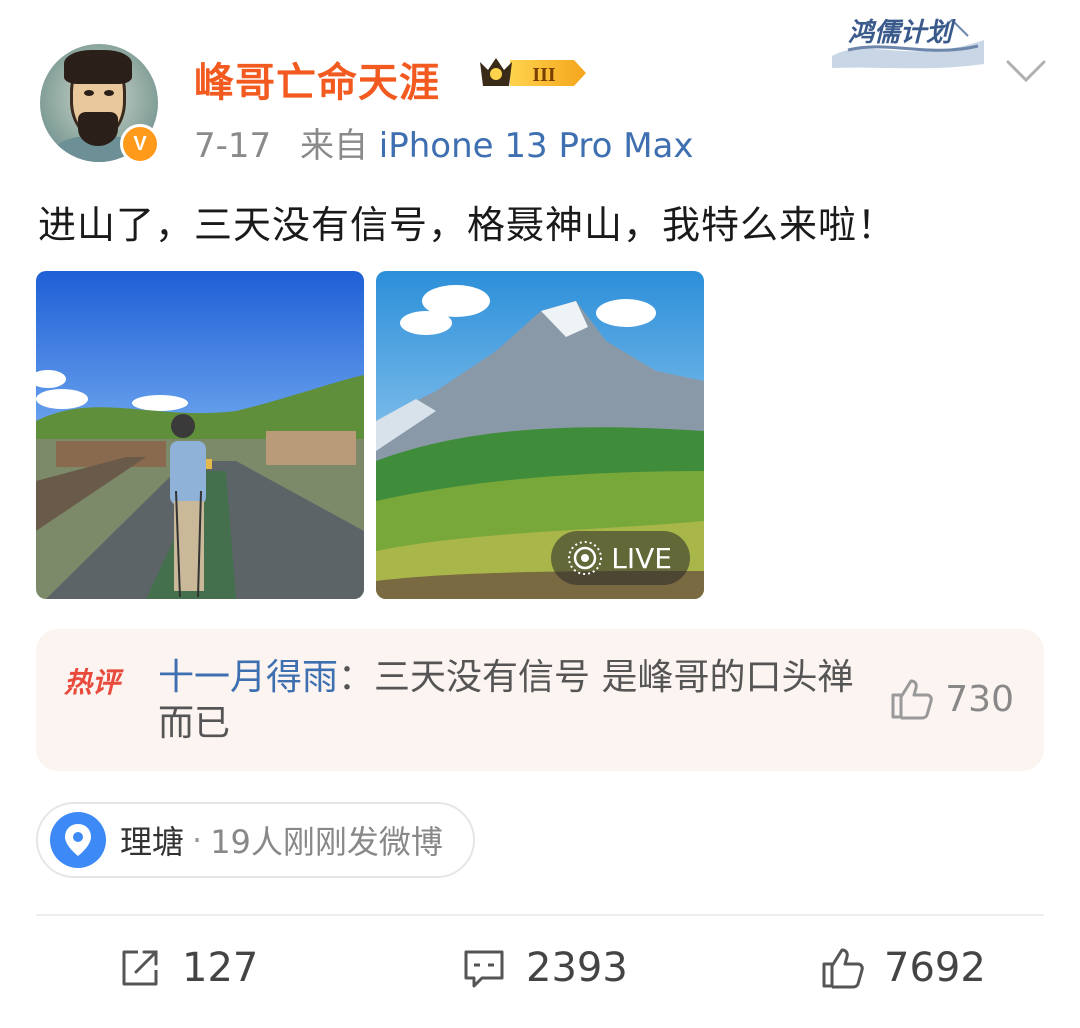 The height and width of the screenshot is (1028, 1080). Describe the element at coordinates (78, 840) in the screenshot. I see `location-pin-icon` at that location.